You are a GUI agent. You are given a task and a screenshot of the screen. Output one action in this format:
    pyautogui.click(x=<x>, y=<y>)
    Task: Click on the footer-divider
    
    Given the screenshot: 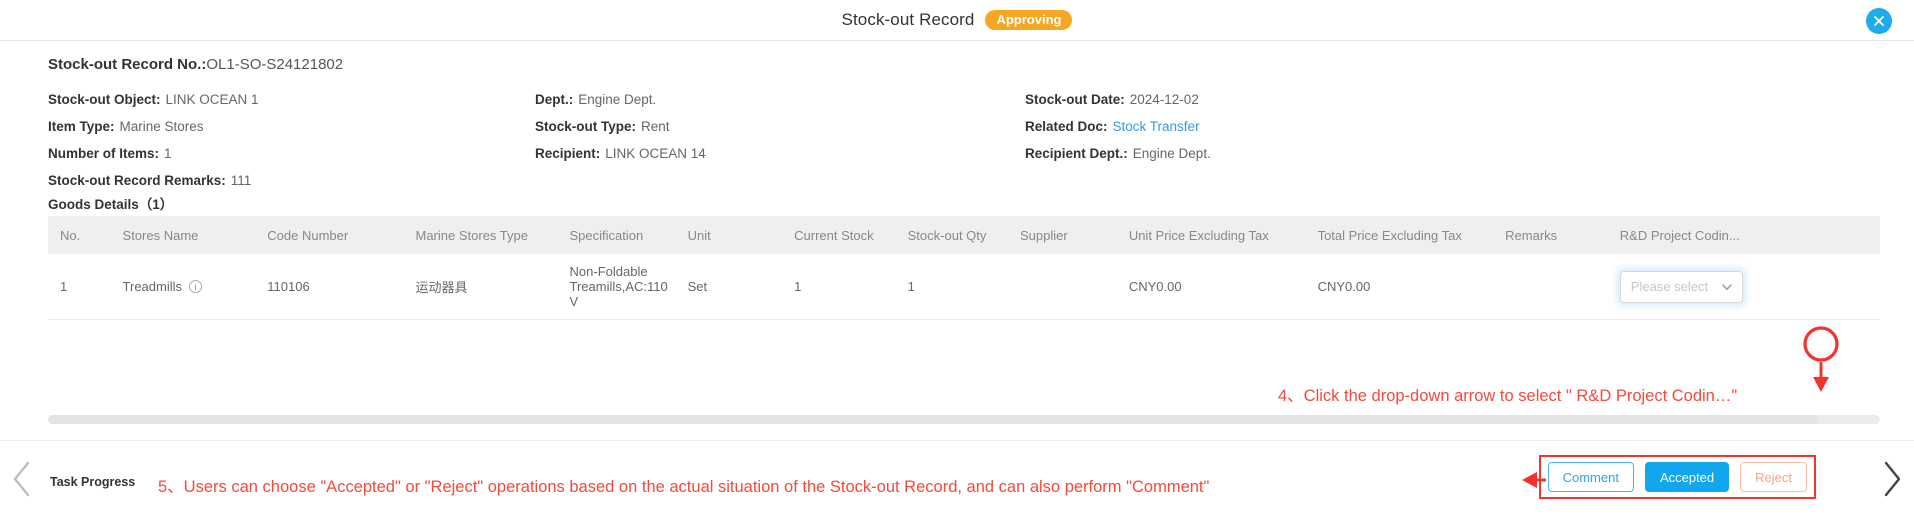 What is the action you would take?
    pyautogui.click(x=957, y=440)
    